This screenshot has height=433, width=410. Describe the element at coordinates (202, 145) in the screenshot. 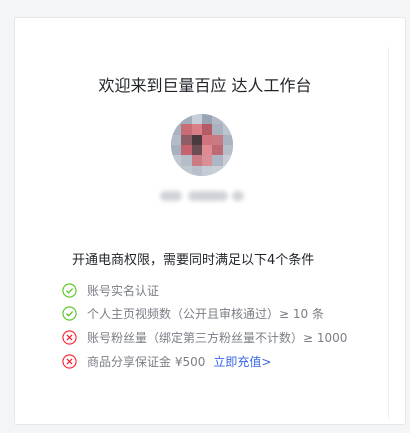

I see `avatar` at that location.